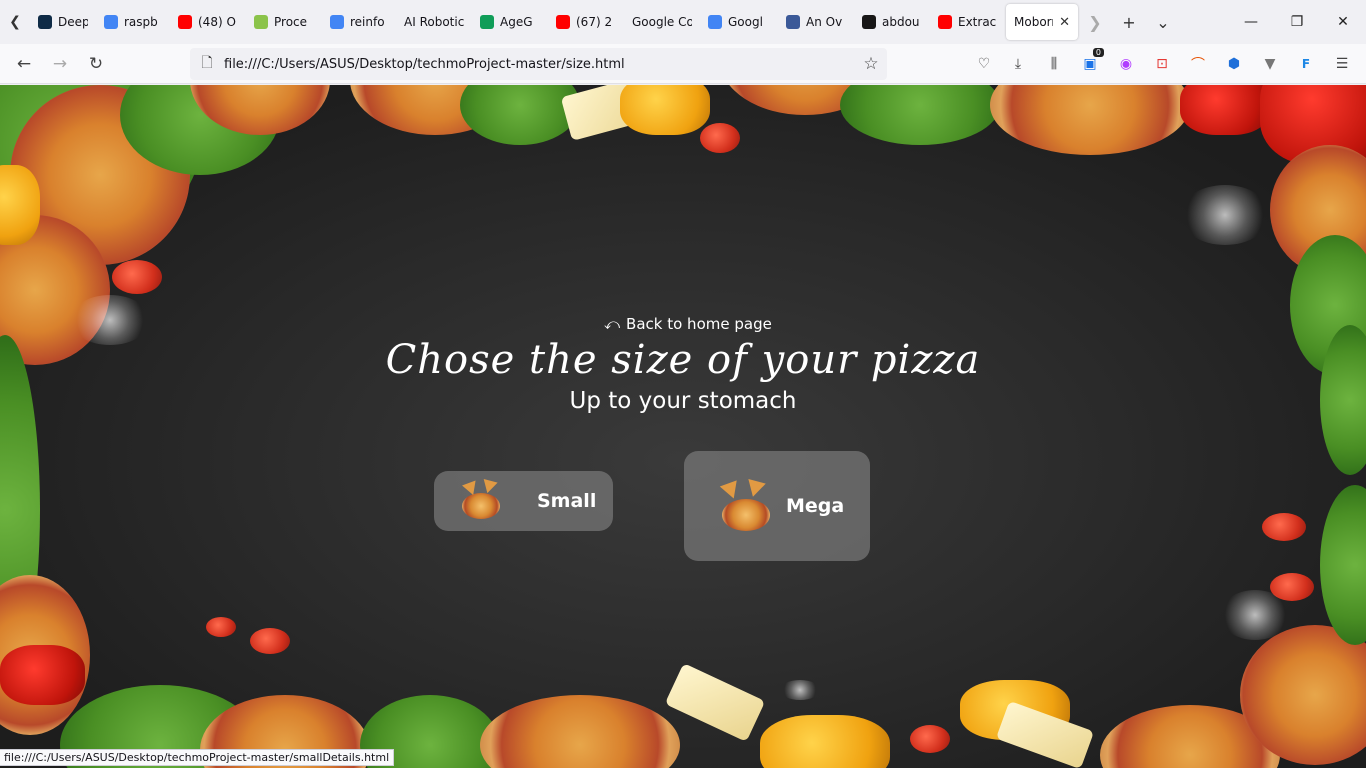 This screenshot has height=768, width=1366. I want to click on browser-tab: Googl, so click(739, 22).